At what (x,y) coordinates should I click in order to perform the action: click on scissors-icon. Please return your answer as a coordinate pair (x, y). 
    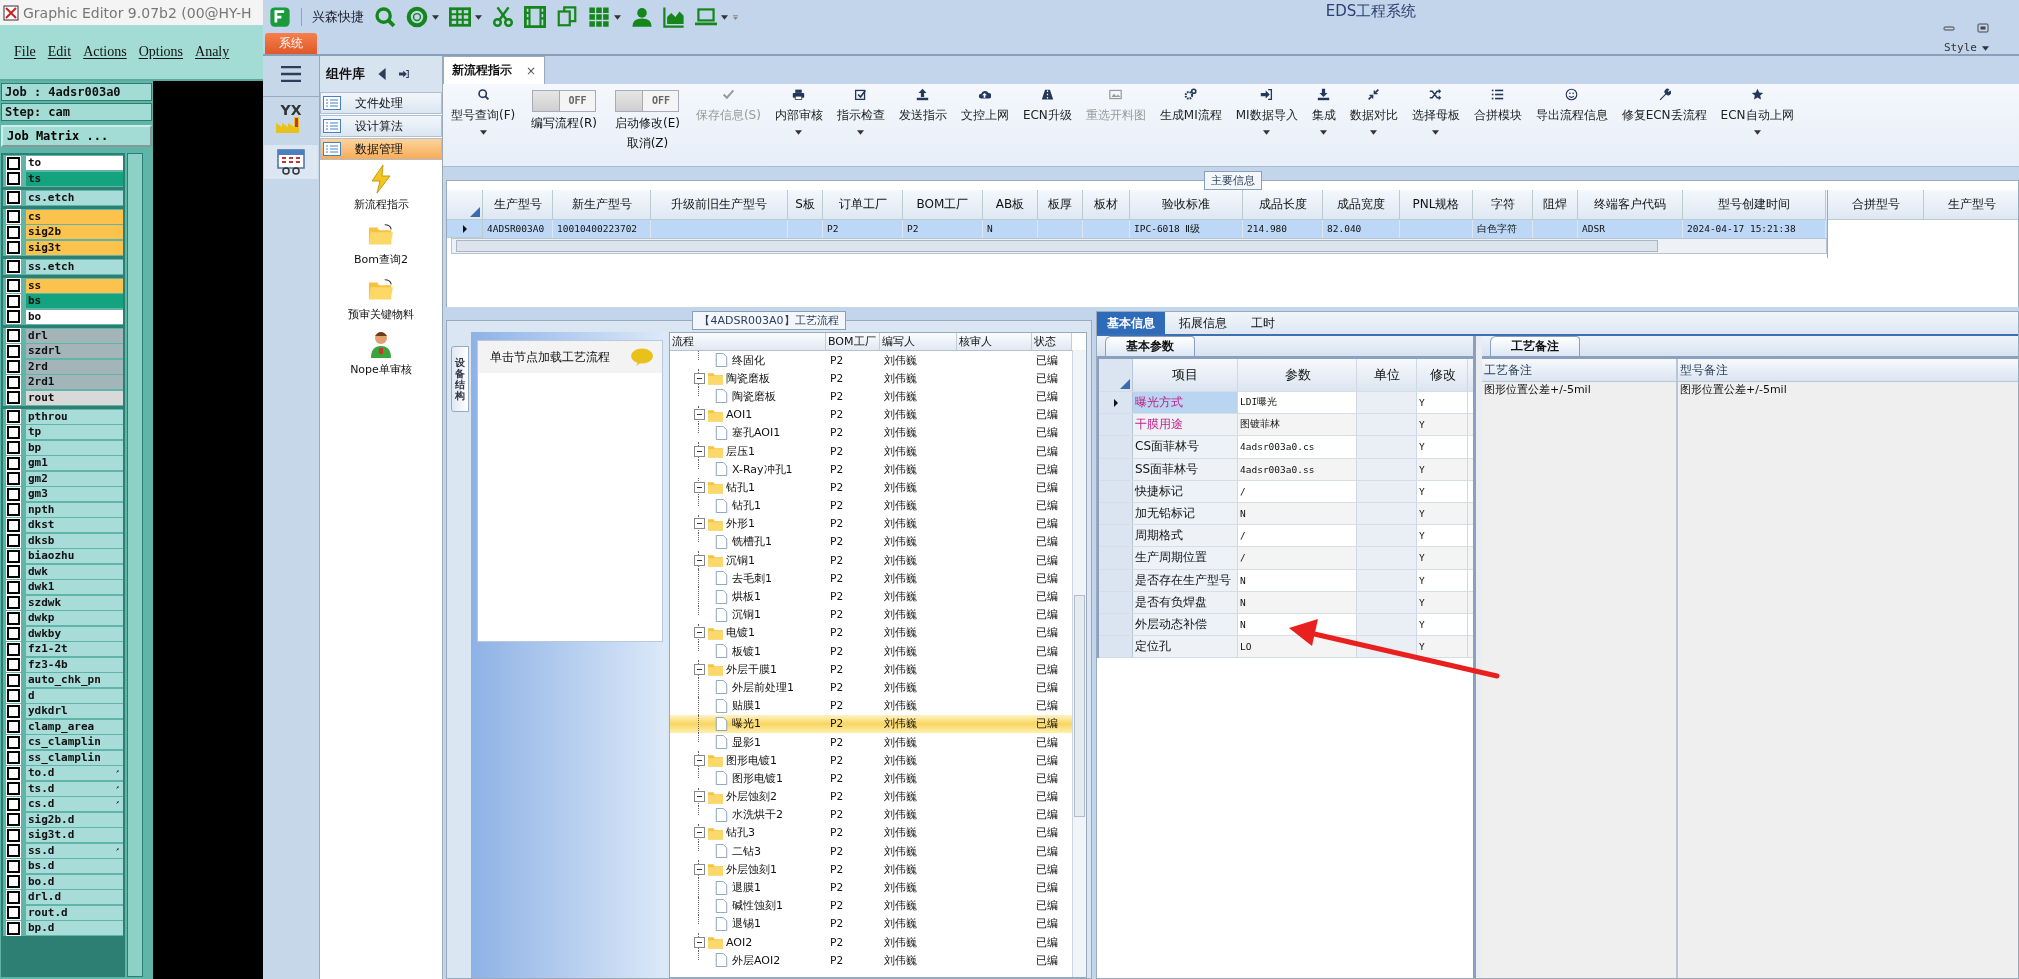
    Looking at the image, I should click on (503, 17).